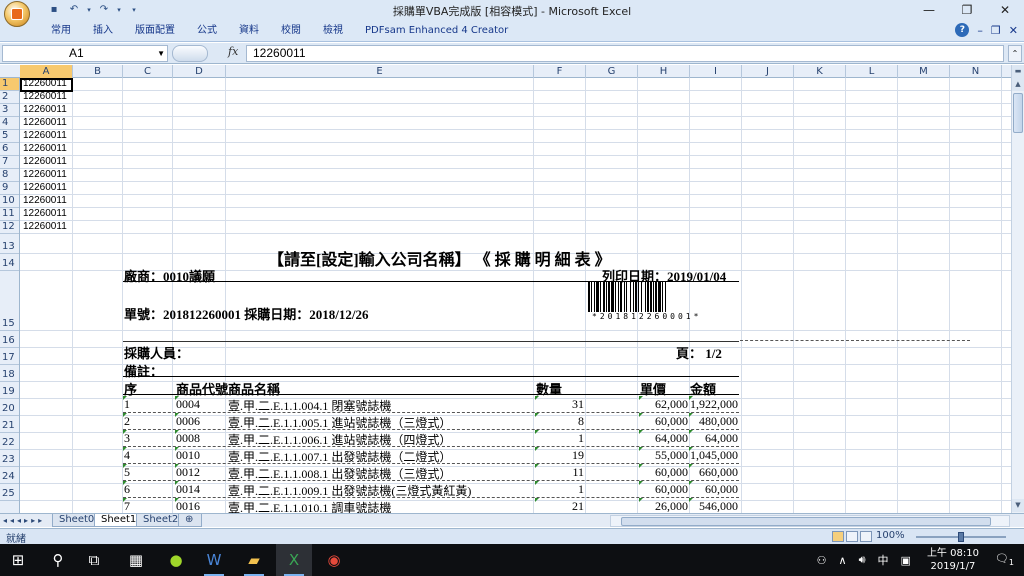 The image size is (1024, 576). What do you see at coordinates (98, 71) in the screenshot?
I see `column-header-b: B` at bounding box center [98, 71].